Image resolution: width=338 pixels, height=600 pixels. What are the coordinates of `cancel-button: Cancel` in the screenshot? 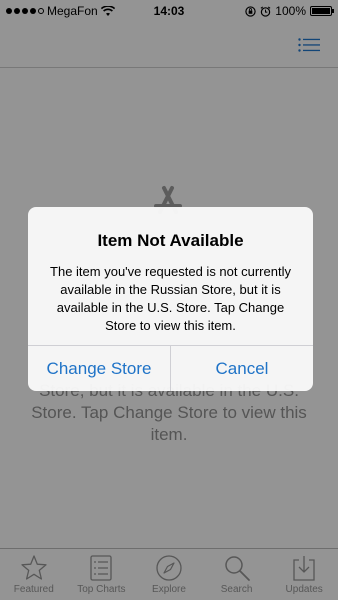 It's located at (241, 368).